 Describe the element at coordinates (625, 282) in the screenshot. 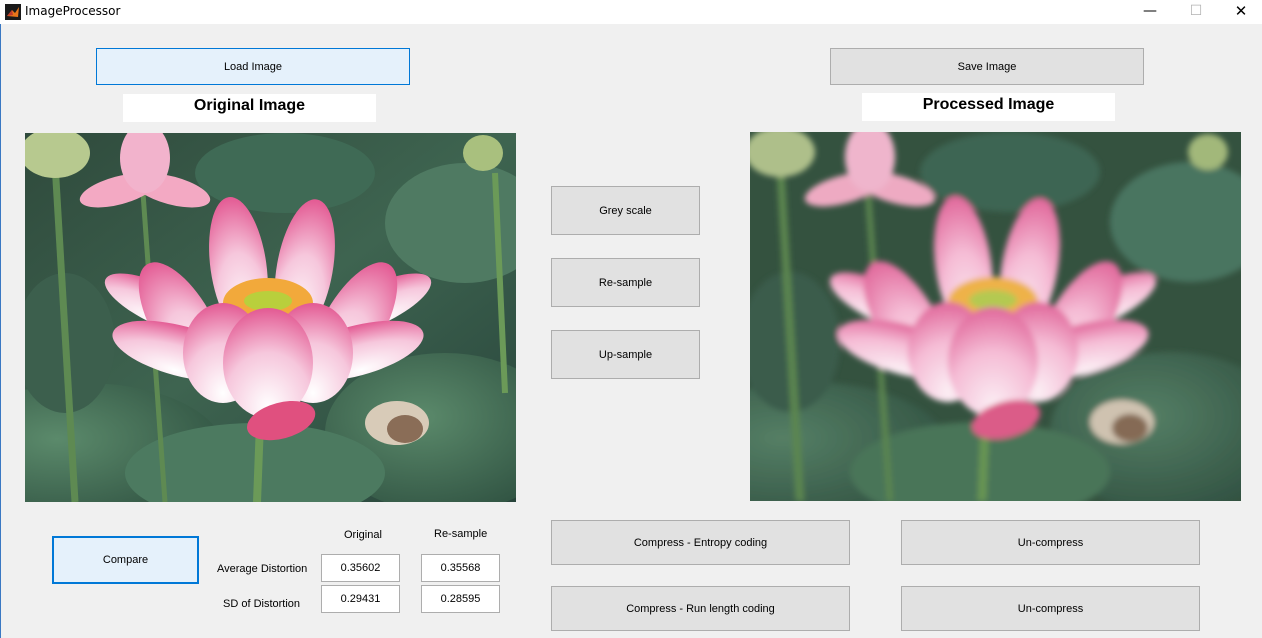

I see `re-sample-button: Re-sample` at that location.